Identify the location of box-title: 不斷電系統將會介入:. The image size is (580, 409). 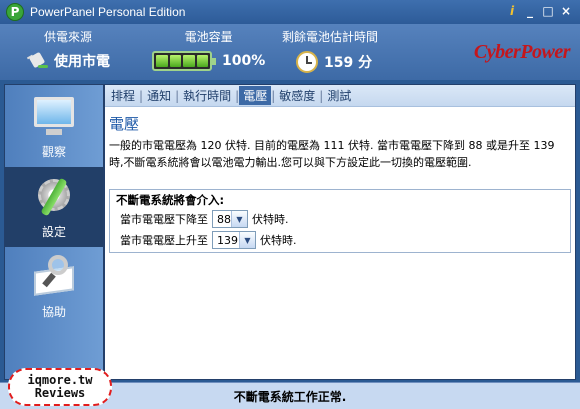
(170, 200).